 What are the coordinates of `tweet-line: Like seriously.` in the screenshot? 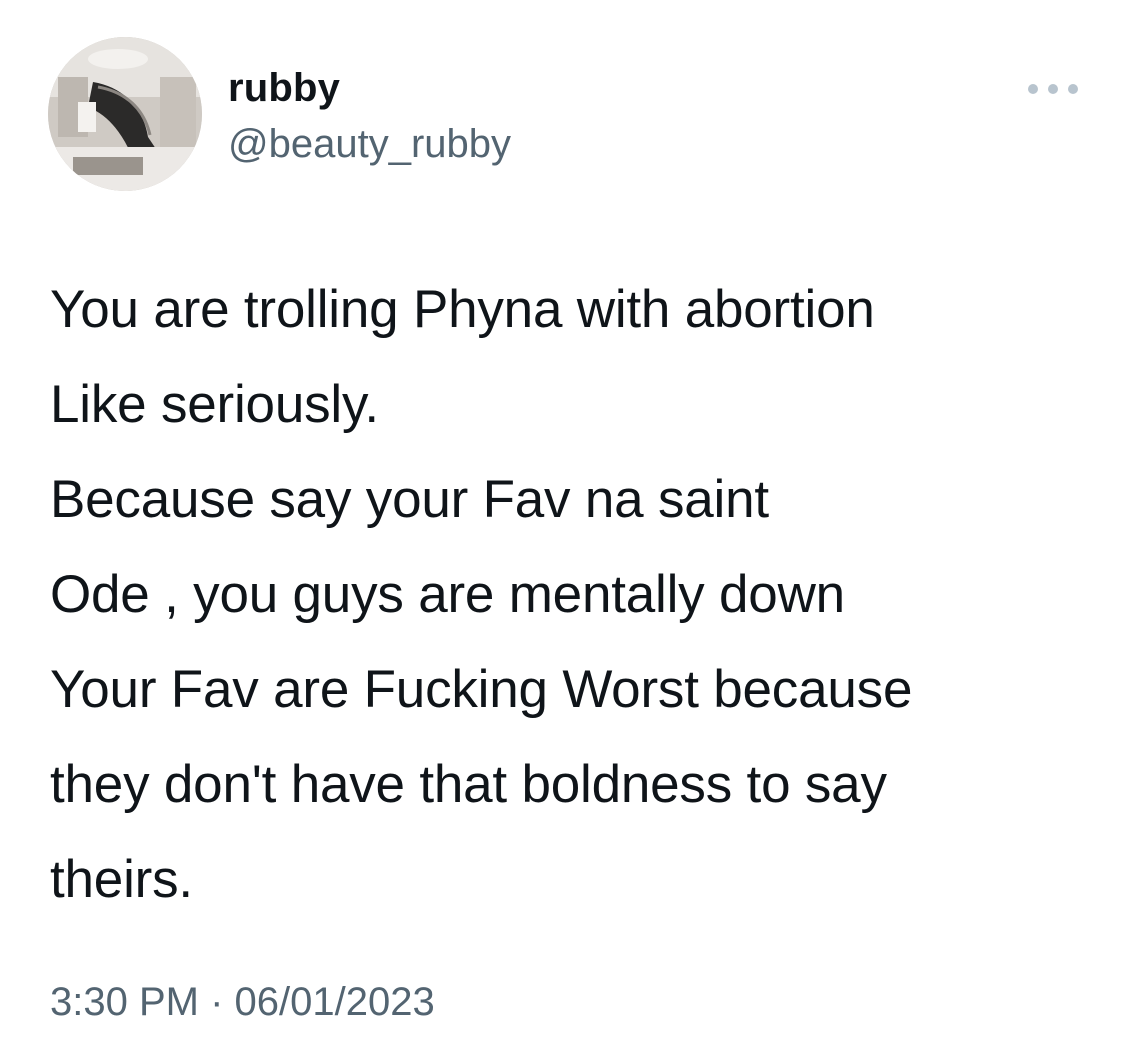 It's located at (214, 404).